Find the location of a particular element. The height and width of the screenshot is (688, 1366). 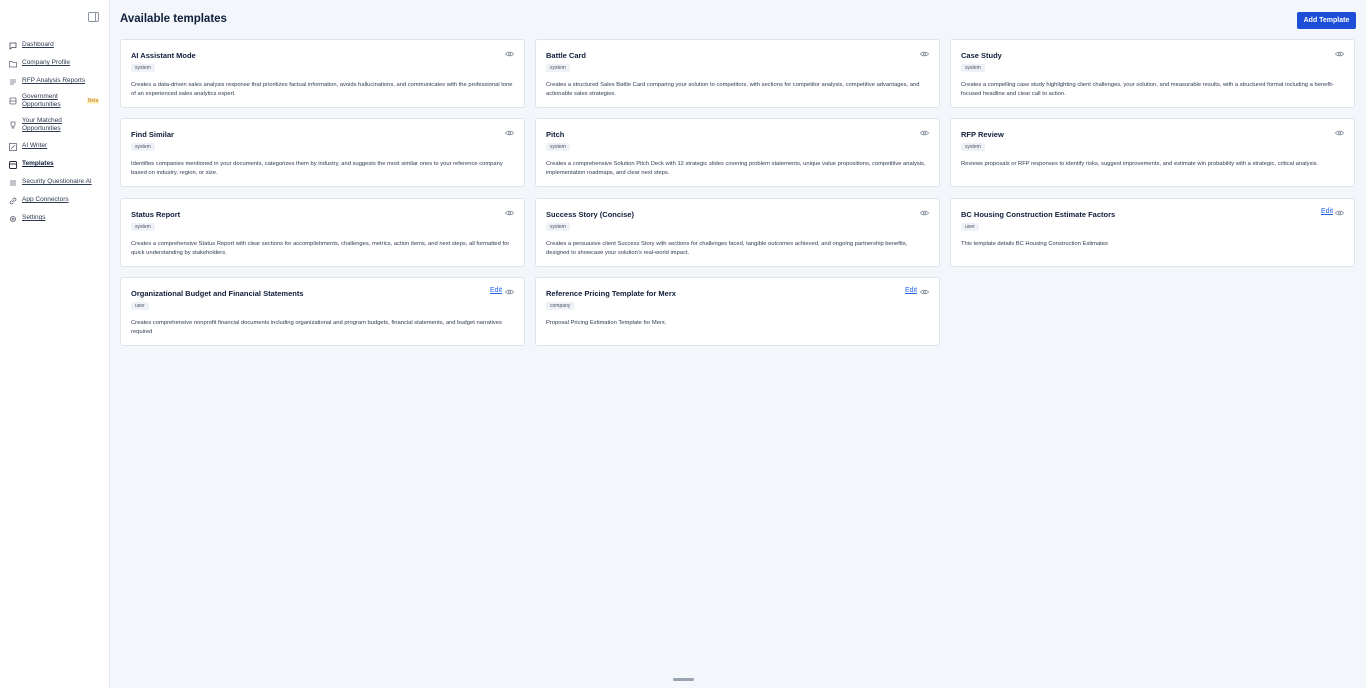

template-title: Success Story (Concise) is located at coordinates (590, 214).